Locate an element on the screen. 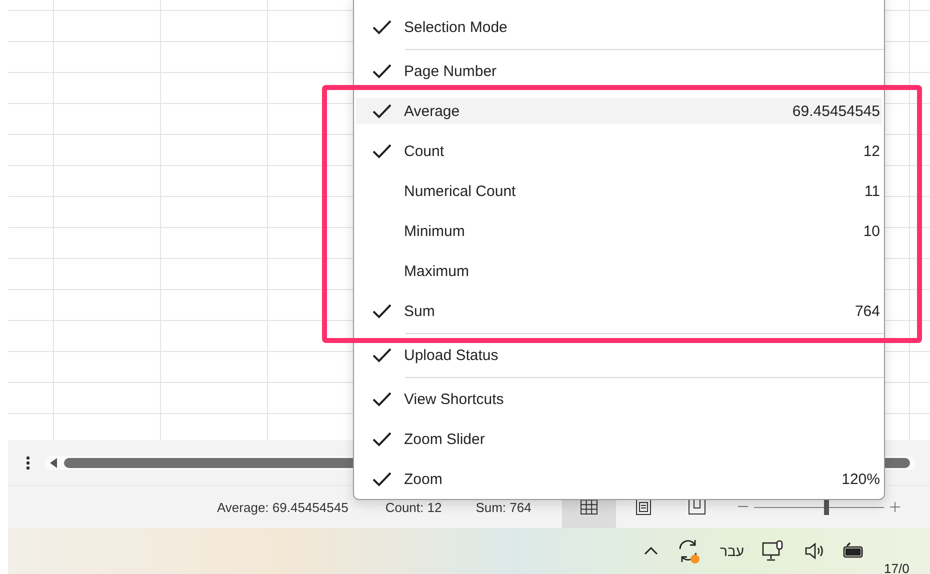 Image resolution: width=930 pixels, height=574 pixels. menu-item: Average 69.45454545 is located at coordinates (619, 111).